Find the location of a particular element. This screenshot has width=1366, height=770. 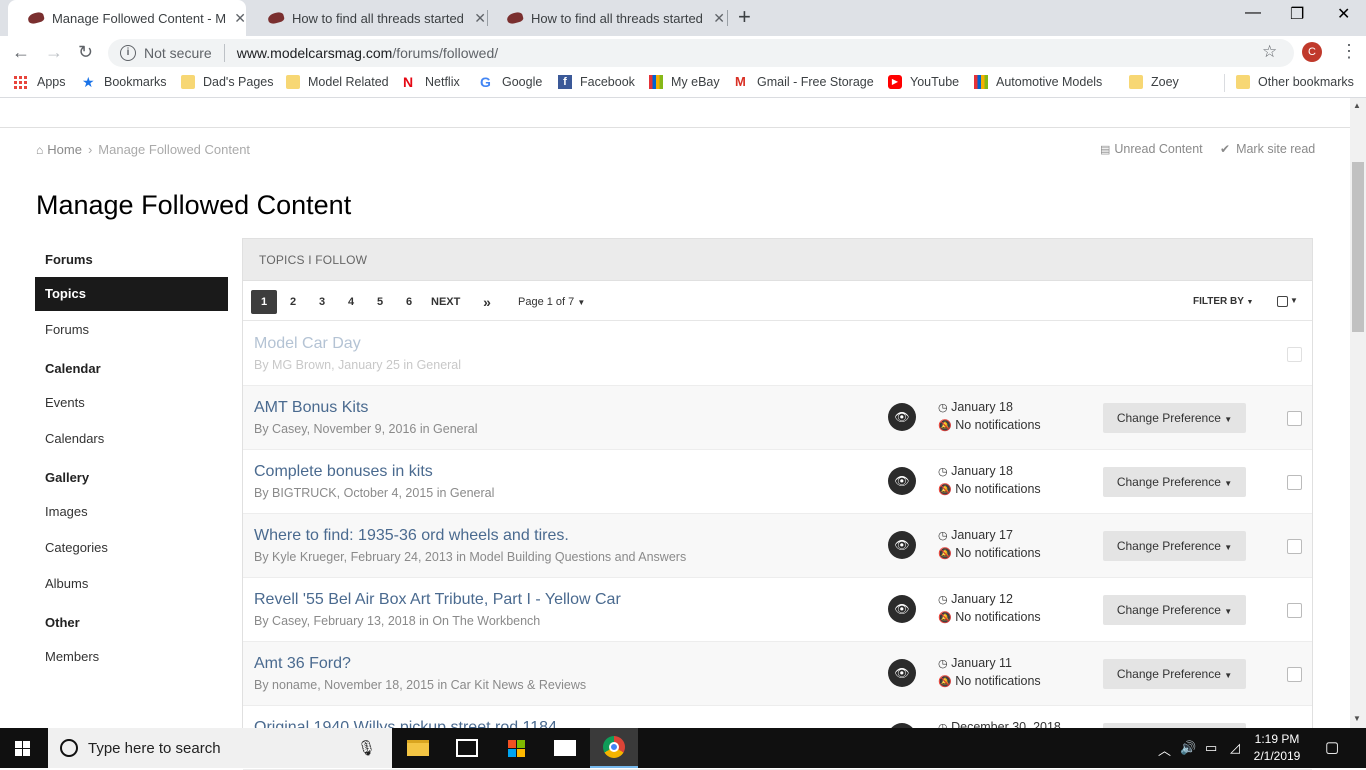

filter-by-dropdown: FILTER BY ▼ is located at coordinates (1223, 302).